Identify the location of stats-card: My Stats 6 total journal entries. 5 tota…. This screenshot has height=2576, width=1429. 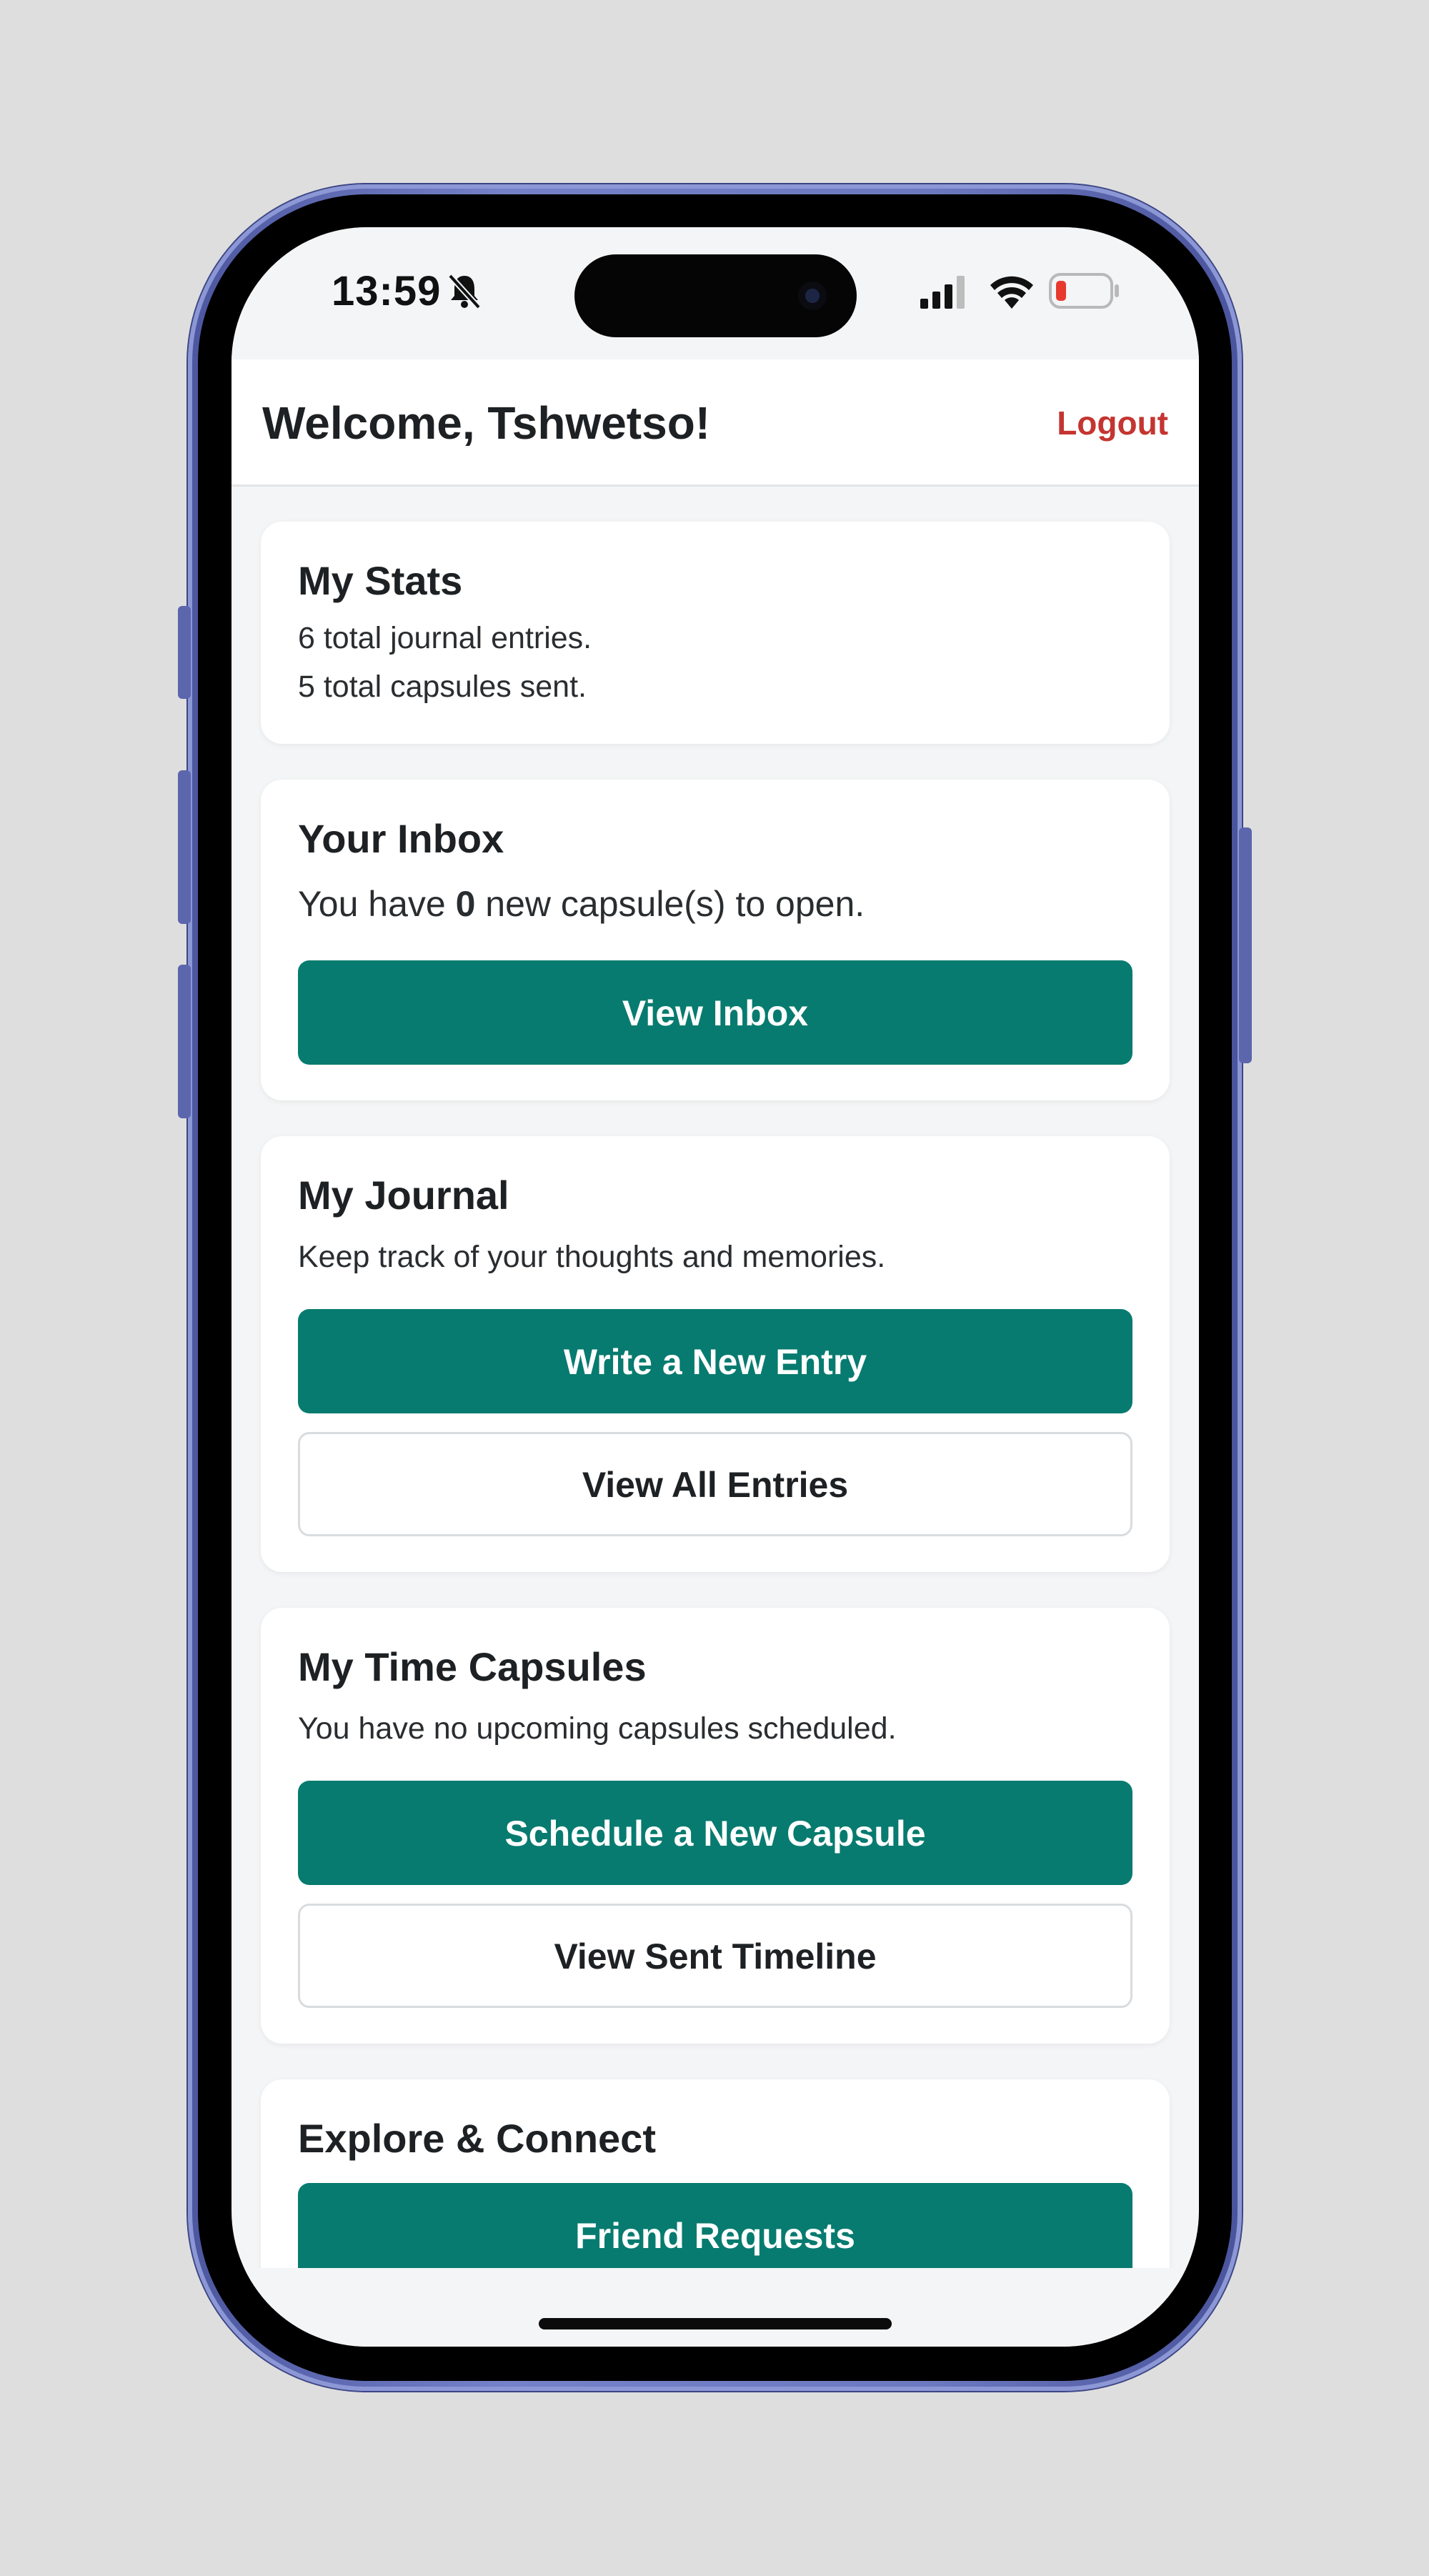
(715, 633).